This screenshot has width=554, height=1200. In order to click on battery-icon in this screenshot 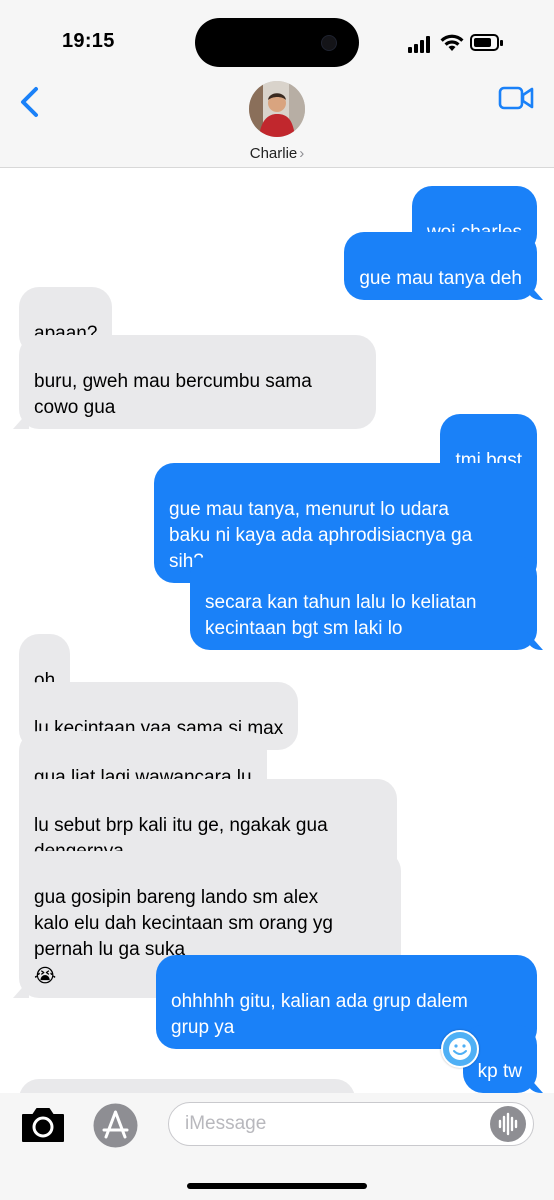, I will do `click(486, 42)`.